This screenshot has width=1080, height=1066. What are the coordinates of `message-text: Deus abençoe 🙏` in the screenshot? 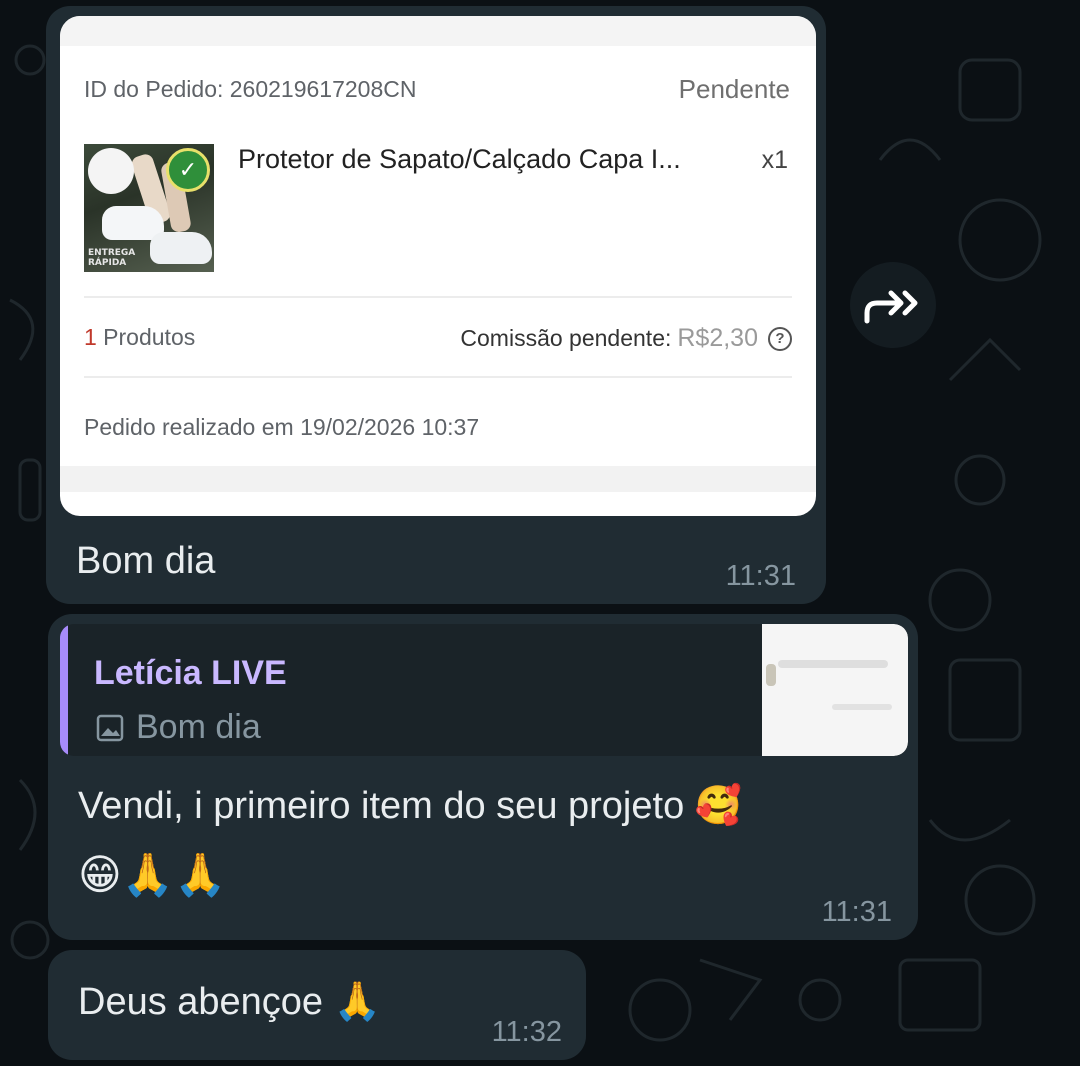 It's located at (229, 1002).